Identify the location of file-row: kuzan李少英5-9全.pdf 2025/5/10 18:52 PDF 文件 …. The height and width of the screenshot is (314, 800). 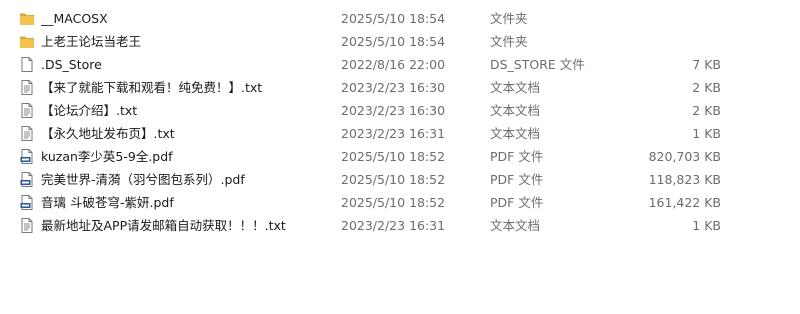
(400, 156).